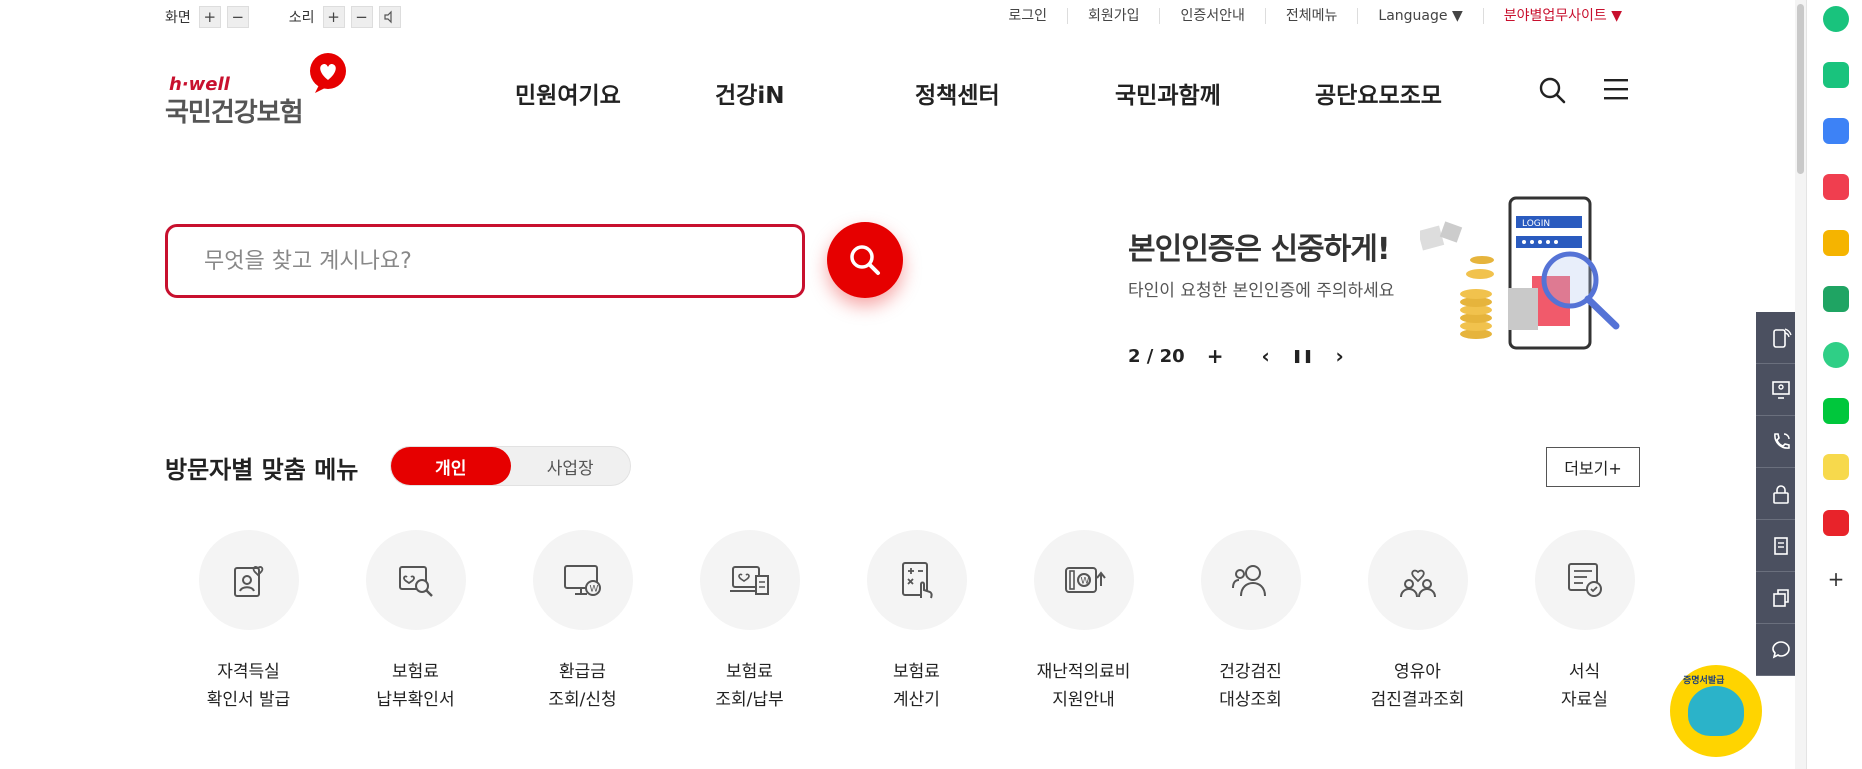 The height and width of the screenshot is (769, 1862). I want to click on banner-plus-button: +, so click(1215, 356).